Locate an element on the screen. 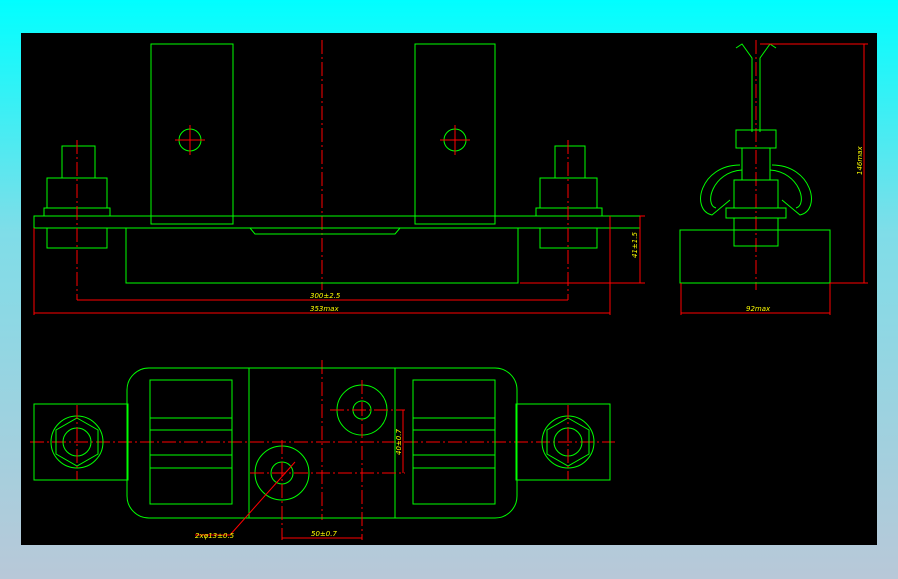 The height and width of the screenshot is (579, 898). dim-overall-length: 353max is located at coordinates (324, 309).